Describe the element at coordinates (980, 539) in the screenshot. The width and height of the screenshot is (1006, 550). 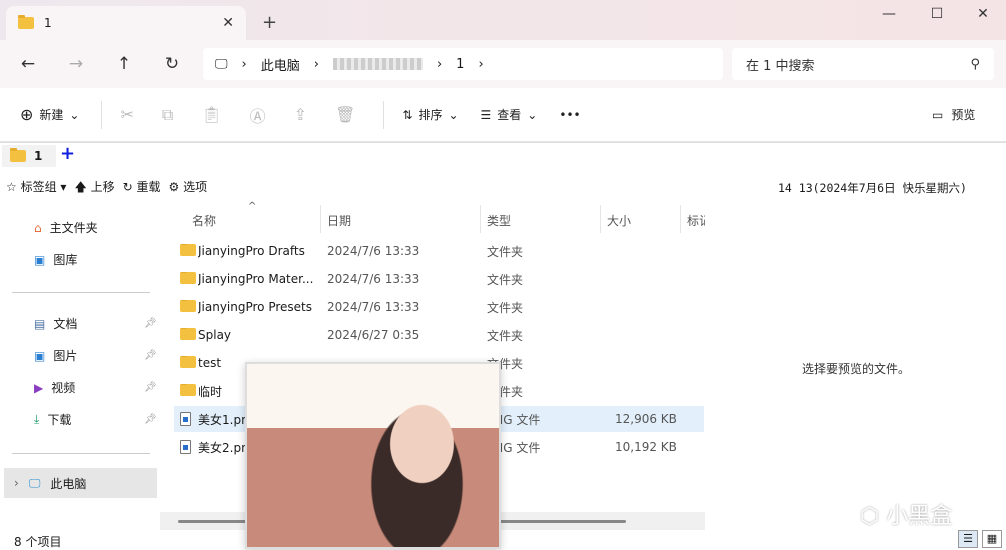
I see `view-toggle: ☰ ▦` at that location.